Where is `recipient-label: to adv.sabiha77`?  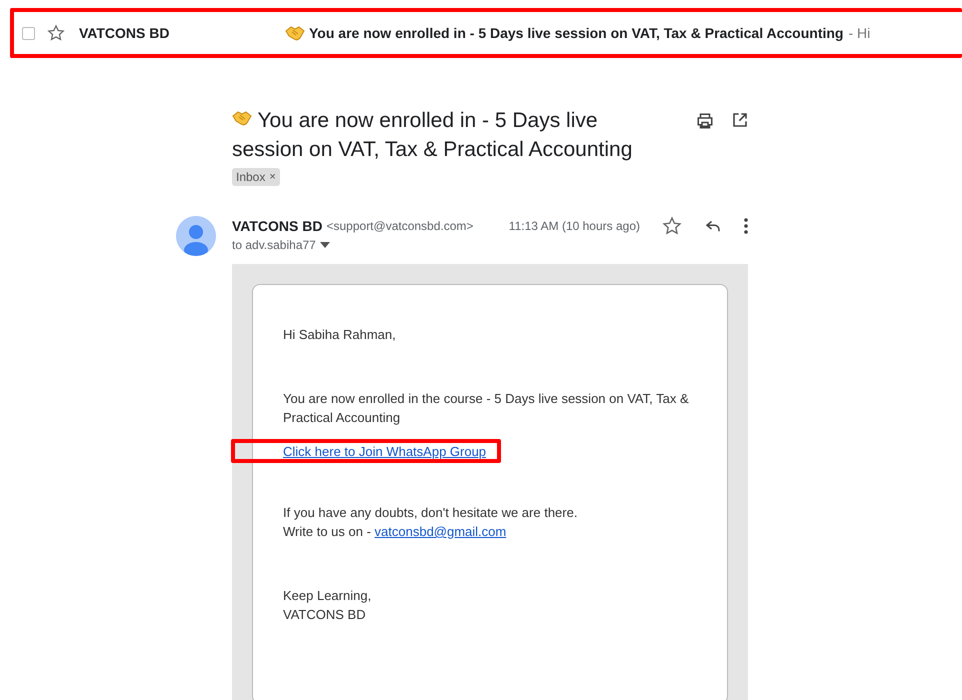 recipient-label: to adv.sabiha77 is located at coordinates (274, 245).